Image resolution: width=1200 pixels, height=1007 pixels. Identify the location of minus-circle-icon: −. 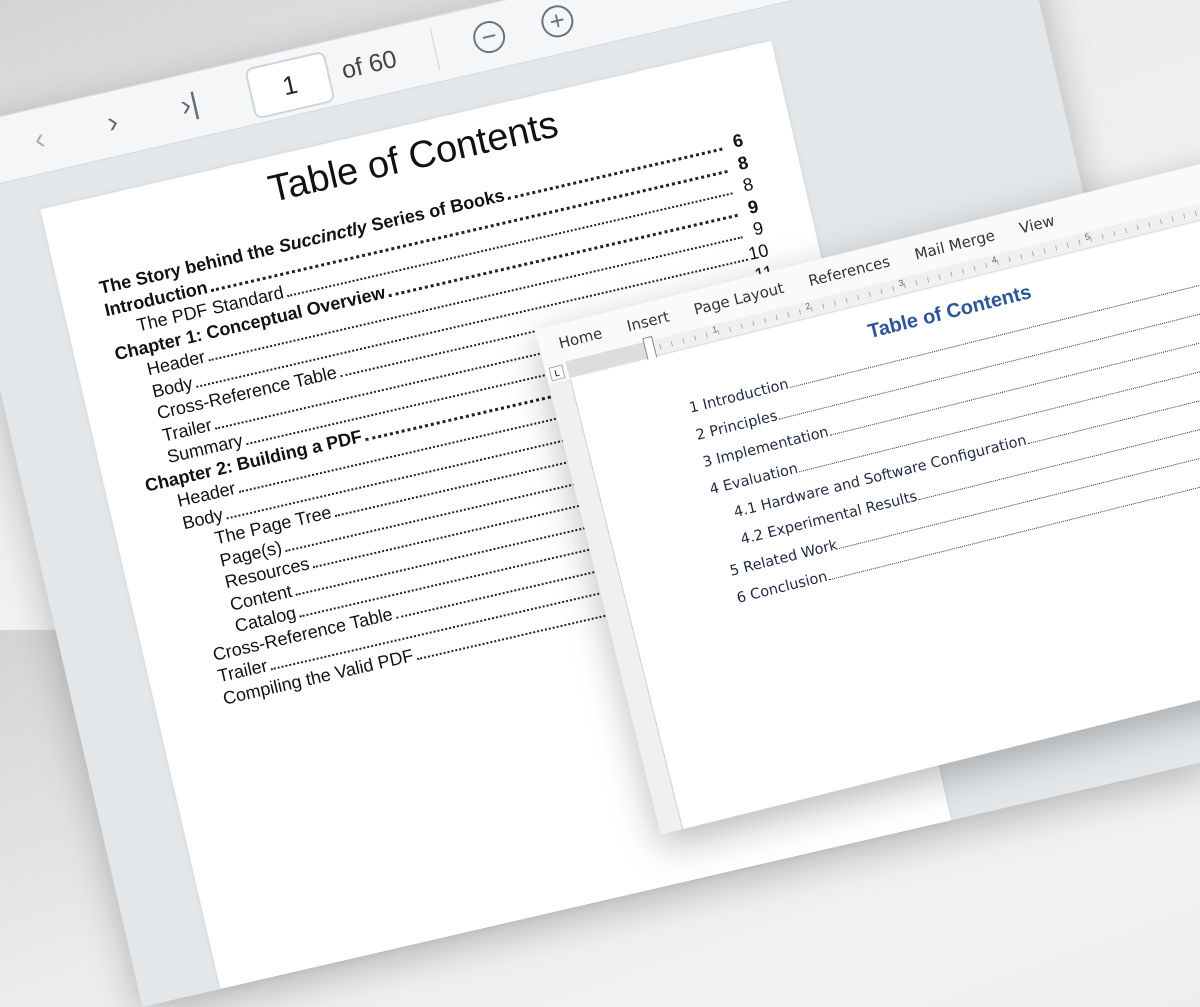
(489, 37).